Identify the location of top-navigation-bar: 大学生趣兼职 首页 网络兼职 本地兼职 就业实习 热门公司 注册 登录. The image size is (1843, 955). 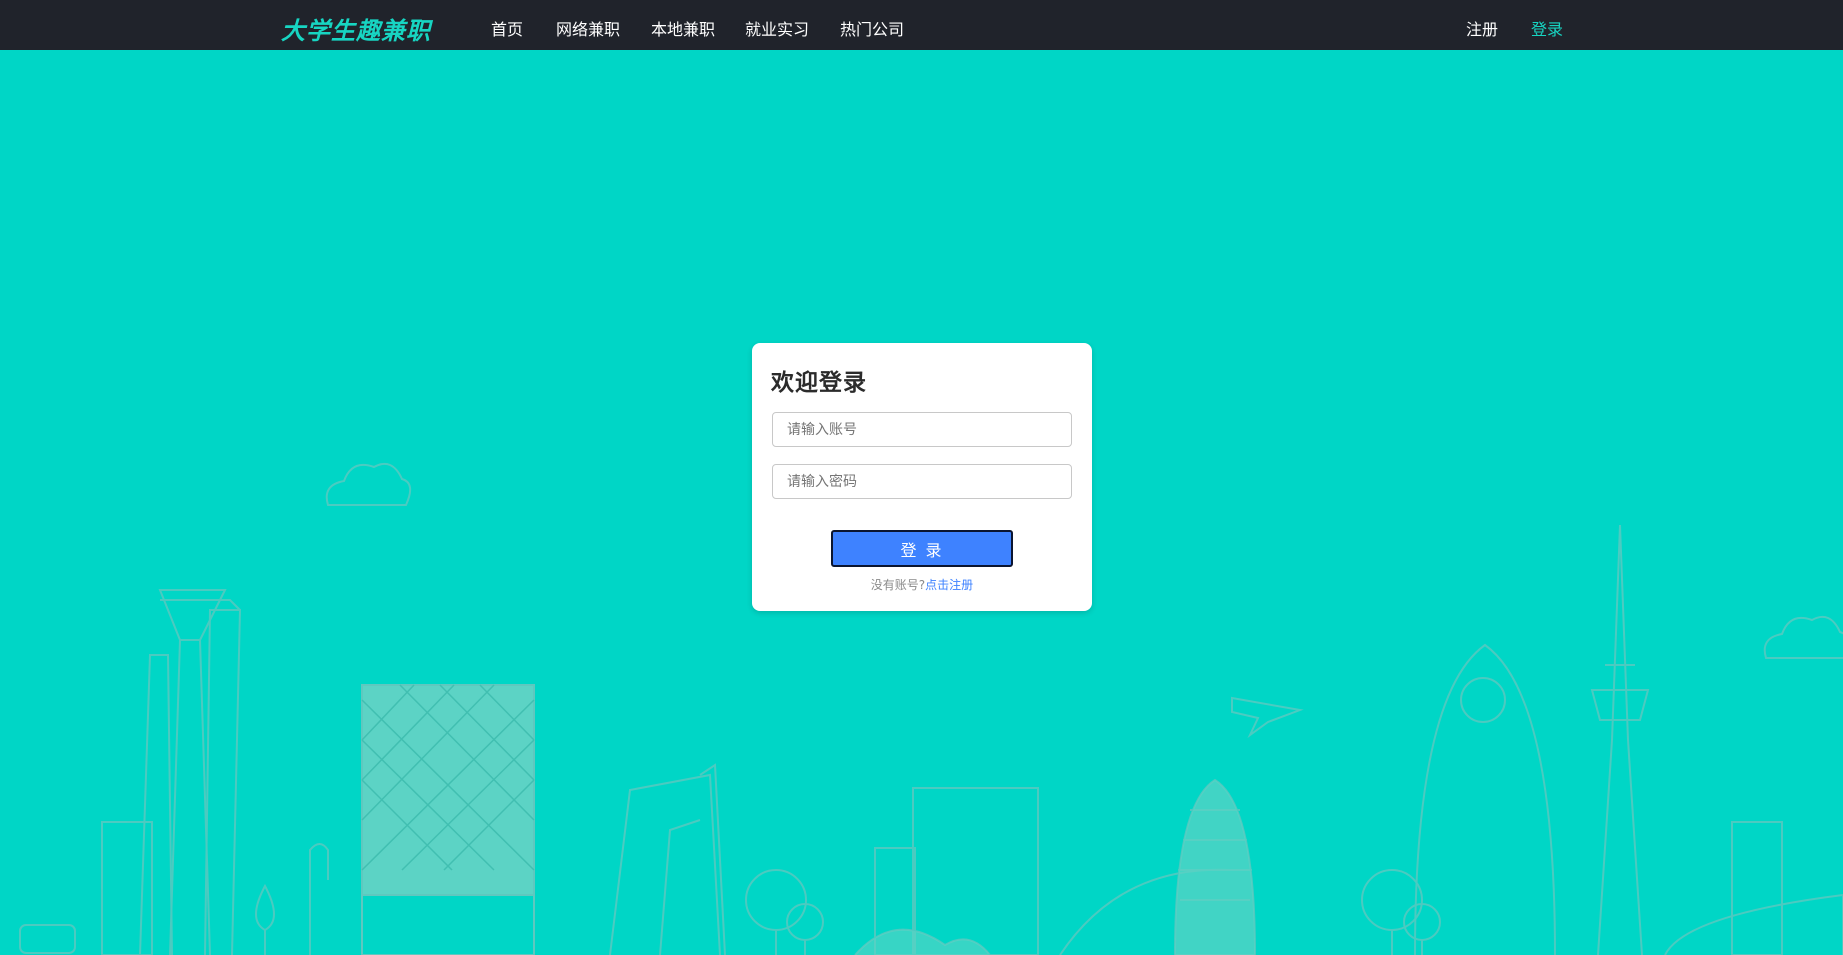
(921, 25).